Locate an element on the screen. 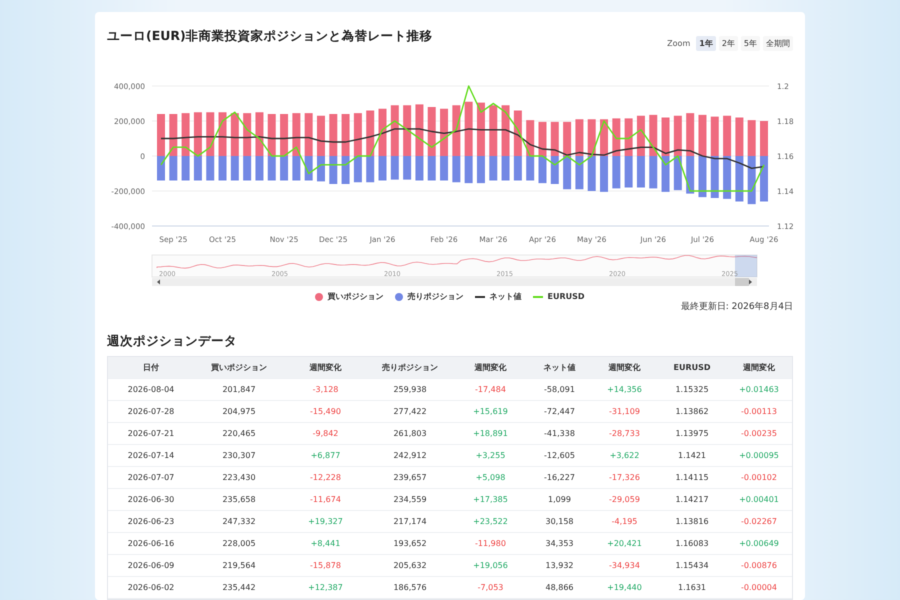 This screenshot has height=600, width=900. table-cell-text: -15,490 is located at coordinates (325, 411).